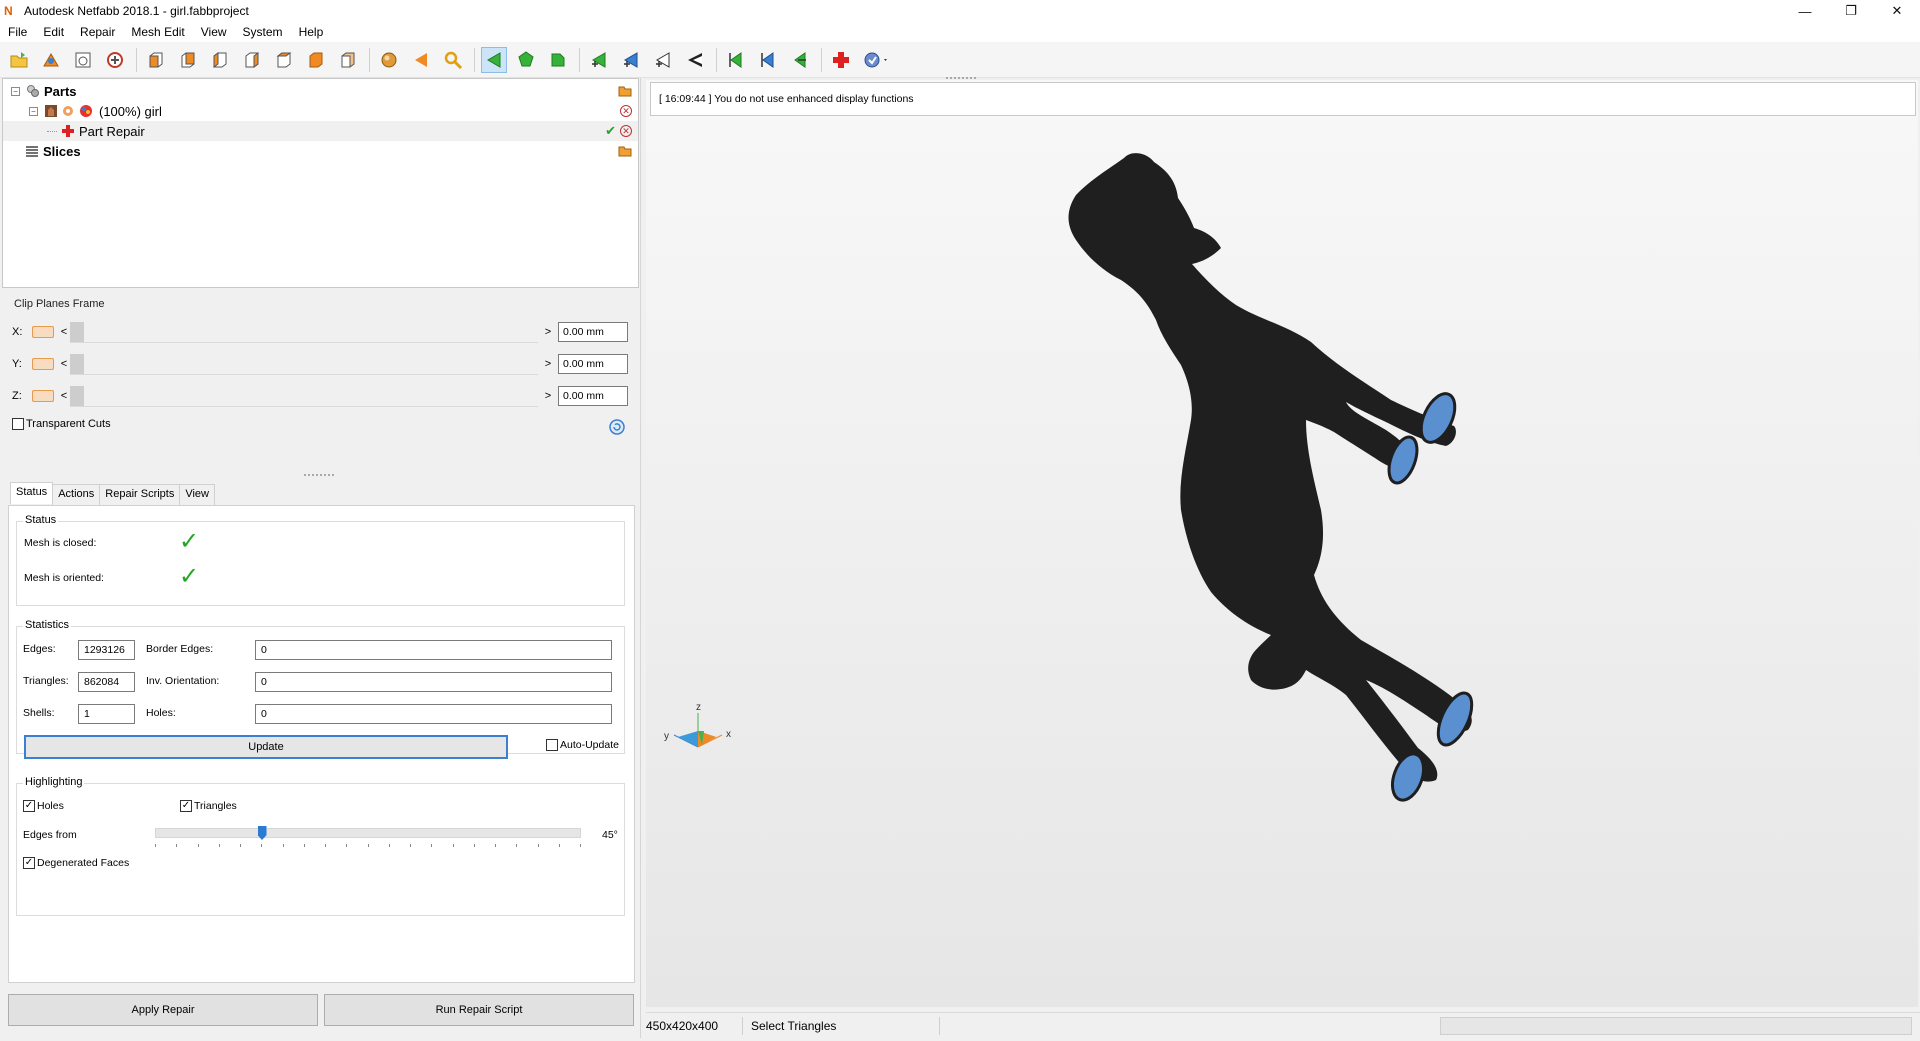 The image size is (1920, 1041). Describe the element at coordinates (76, 863) in the screenshot. I see `degenerated-faces-row: ✓ Degenerated Faces` at that location.